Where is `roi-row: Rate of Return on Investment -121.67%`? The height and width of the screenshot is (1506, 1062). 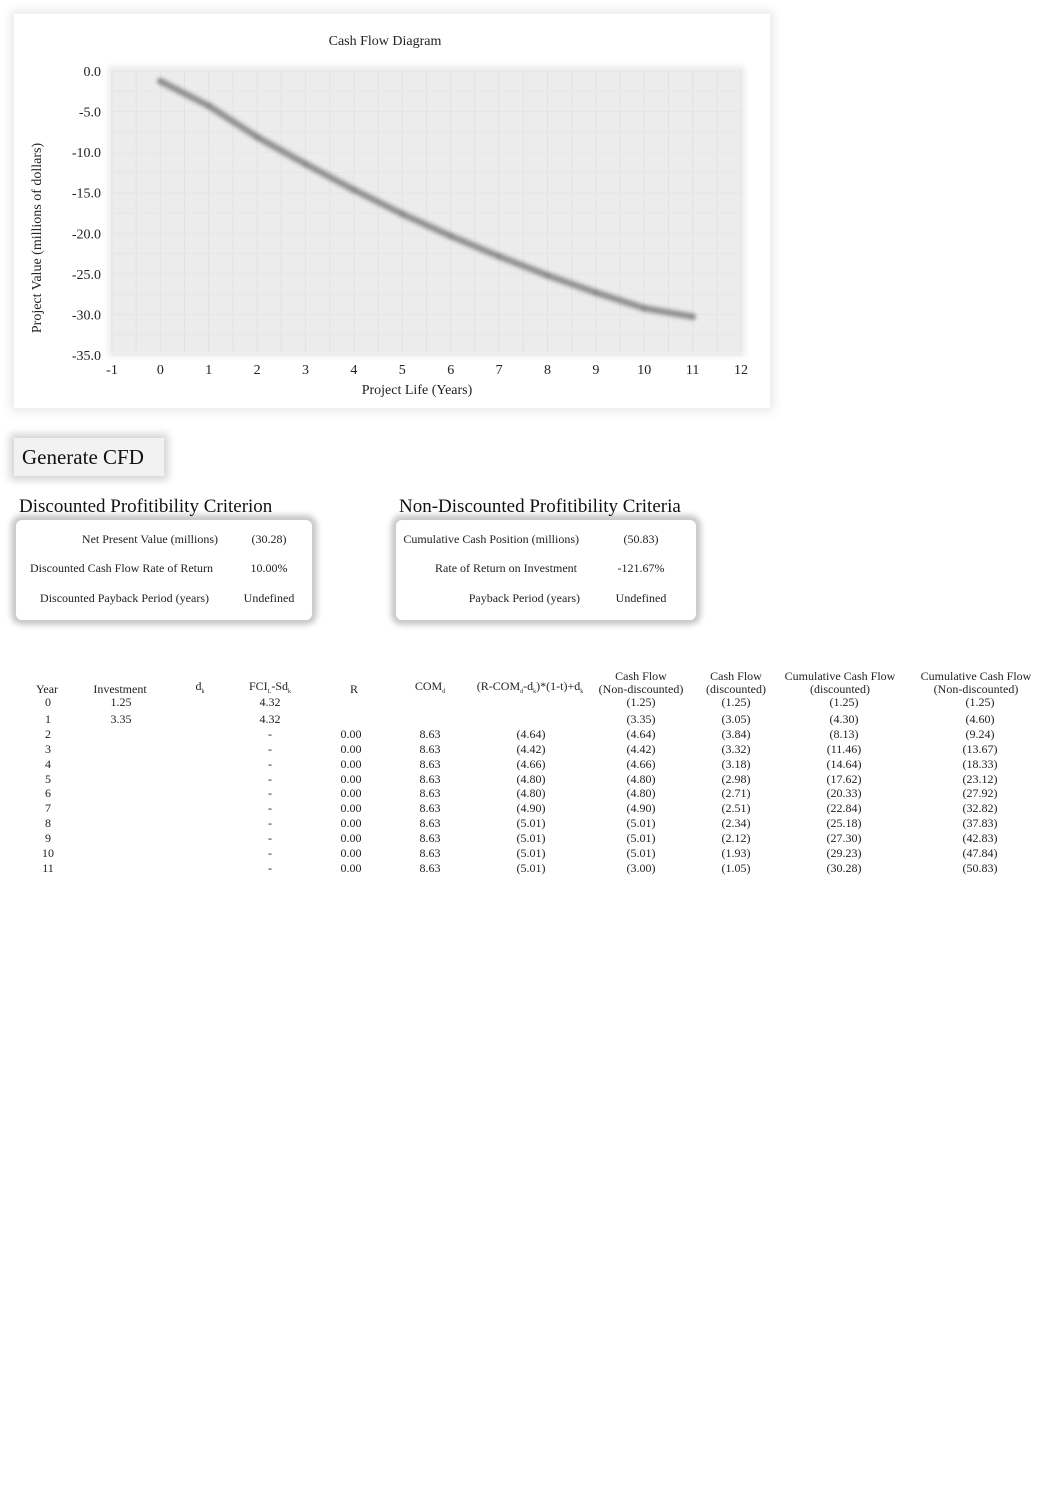 roi-row: Rate of Return on Investment -121.67% is located at coordinates (546, 570).